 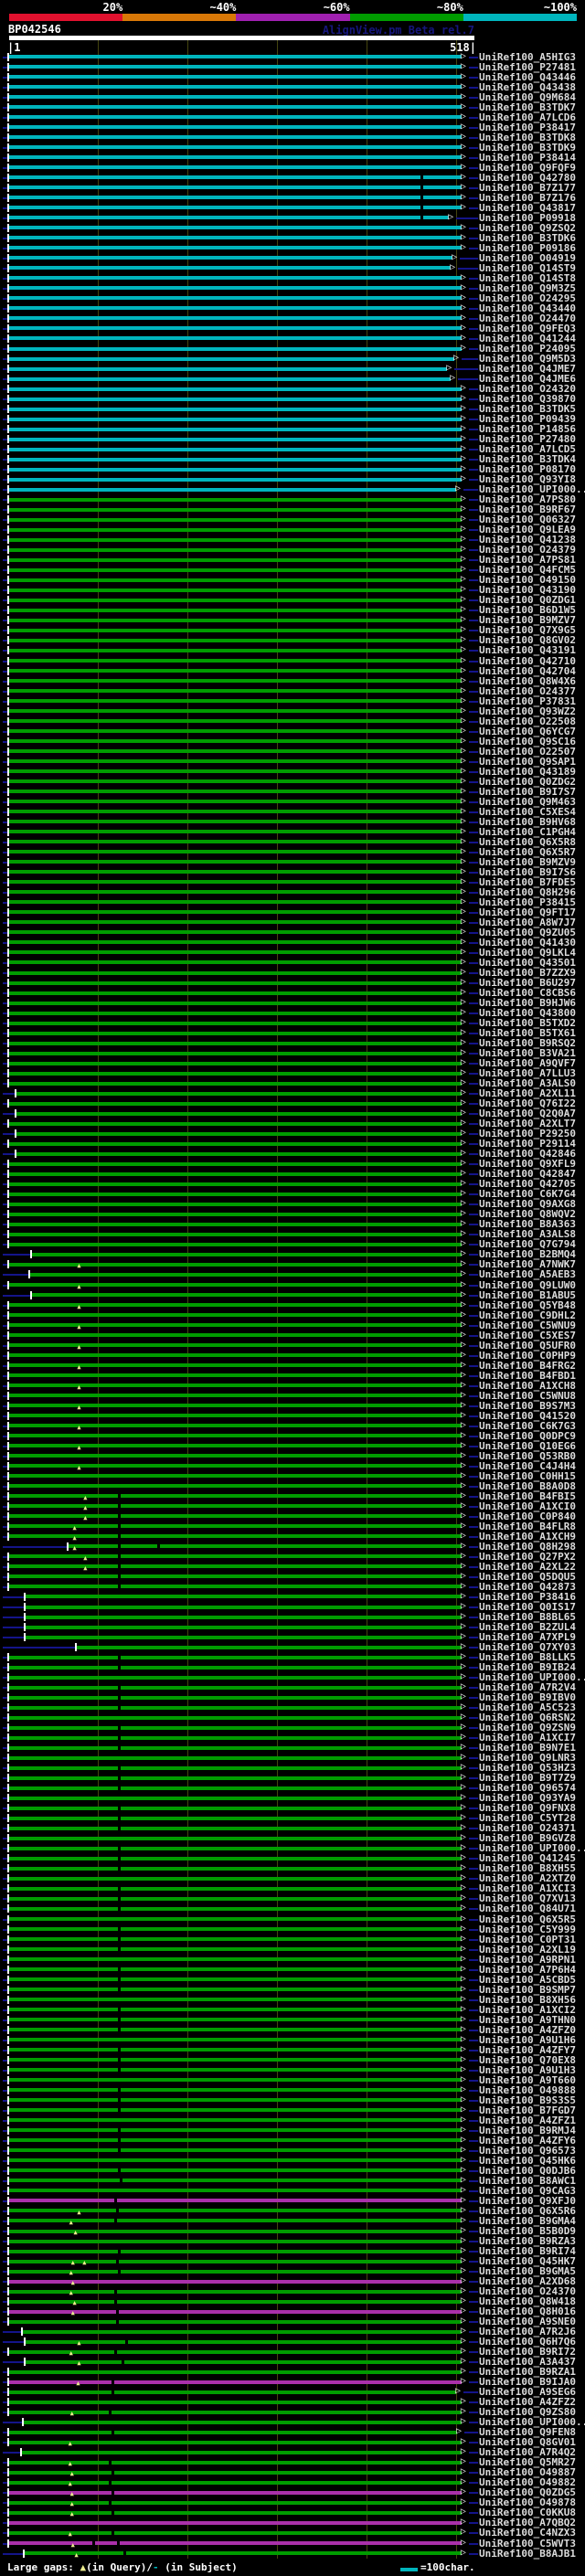 What do you see at coordinates (528, 1346) in the screenshot?
I see `hit-label: UniRef100_Q5UFR0` at bounding box center [528, 1346].